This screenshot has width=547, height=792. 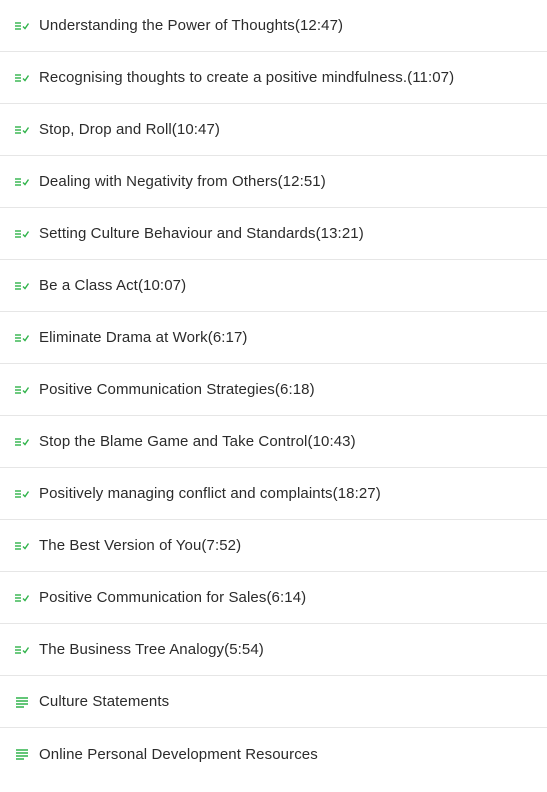 What do you see at coordinates (143, 337) in the screenshot?
I see `lesson-title: Eliminate Drama at Work(6:17)` at bounding box center [143, 337].